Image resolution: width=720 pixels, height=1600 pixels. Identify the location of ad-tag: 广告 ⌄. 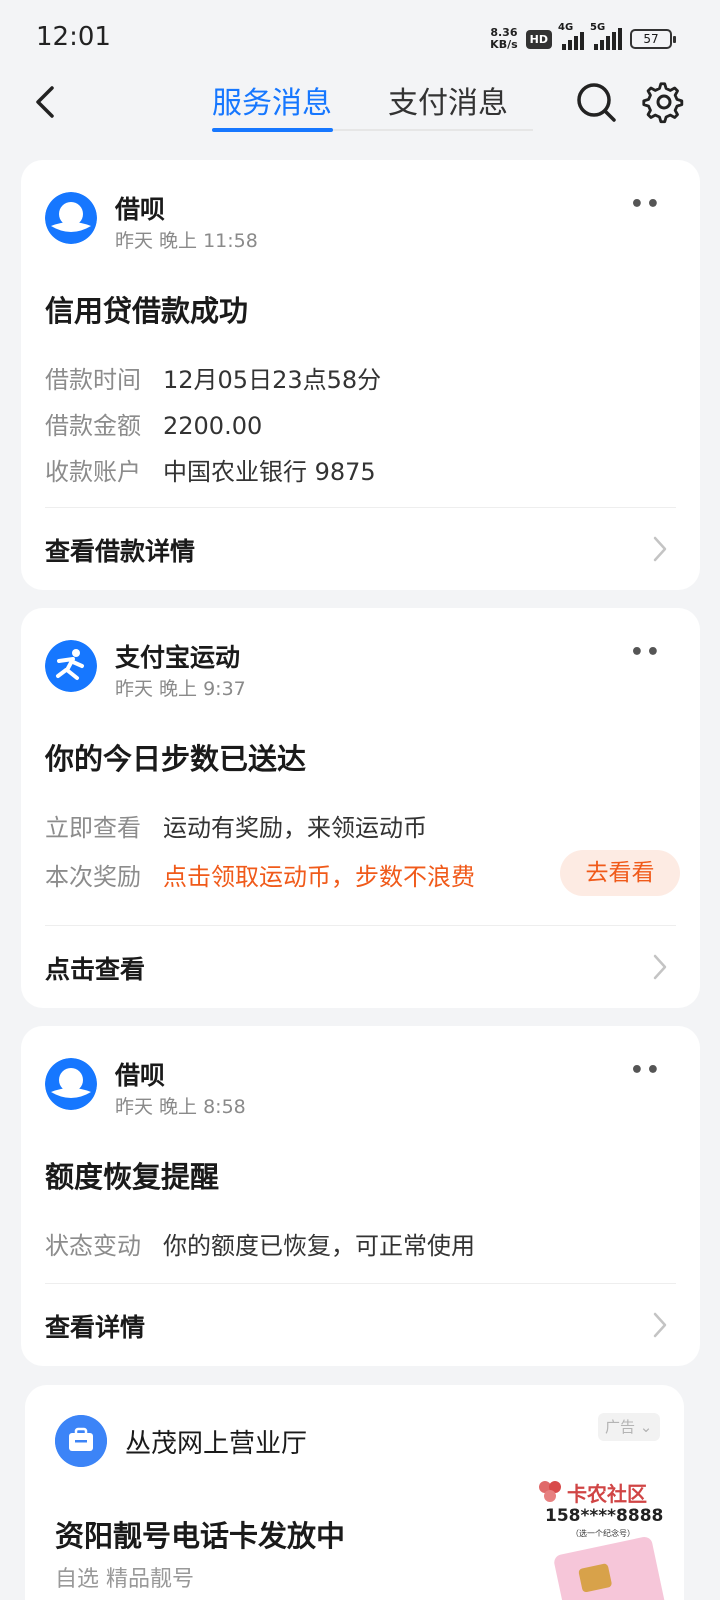
(629, 1427).